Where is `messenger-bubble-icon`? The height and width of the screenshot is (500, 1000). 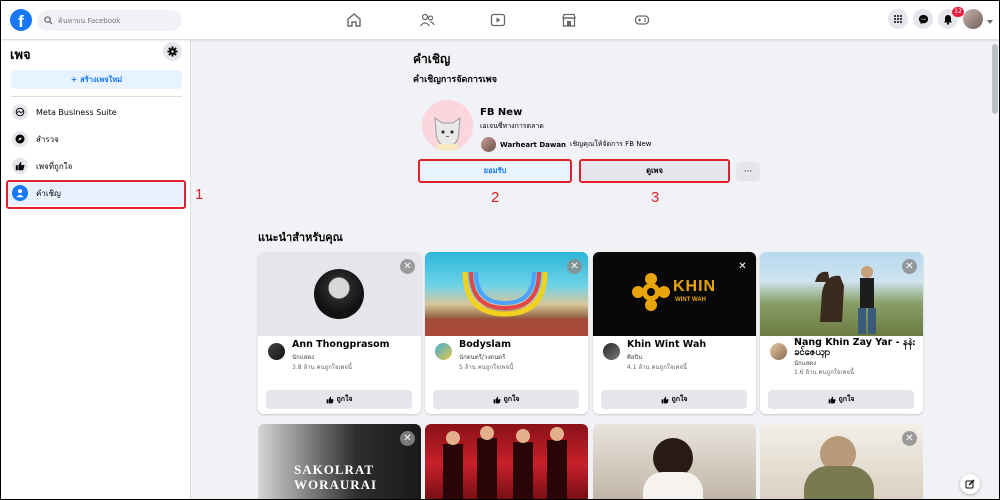 messenger-bubble-icon is located at coordinates (923, 19).